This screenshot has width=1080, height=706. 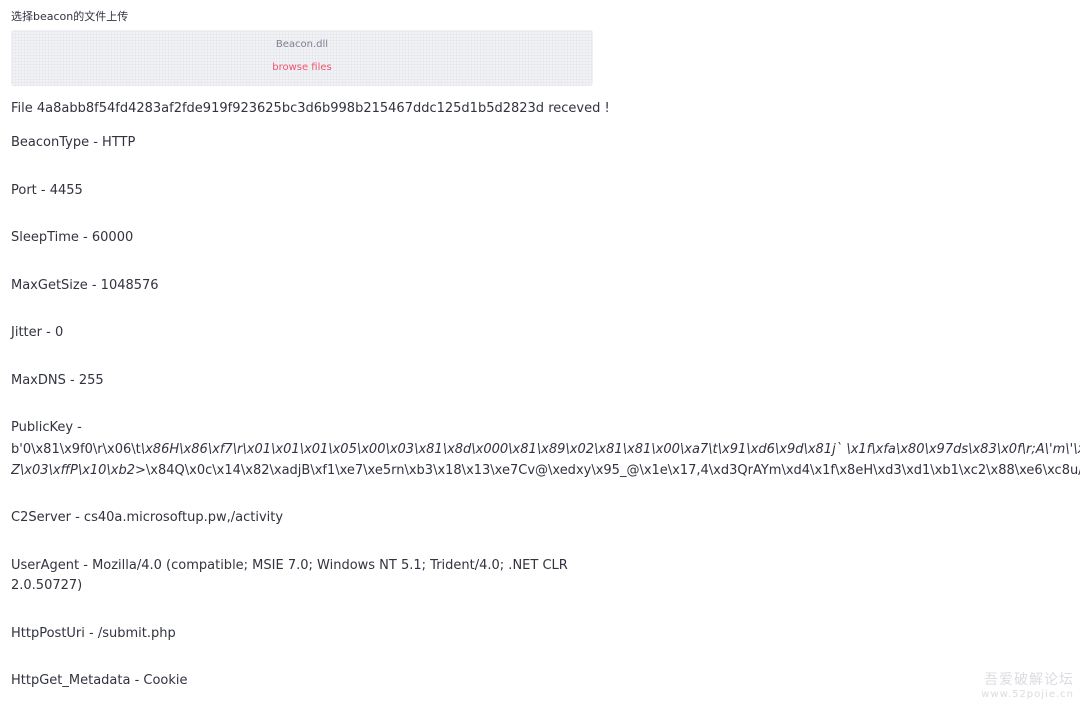 I want to click on sleep-time-line: SleepTime - 60000, so click(x=72, y=237).